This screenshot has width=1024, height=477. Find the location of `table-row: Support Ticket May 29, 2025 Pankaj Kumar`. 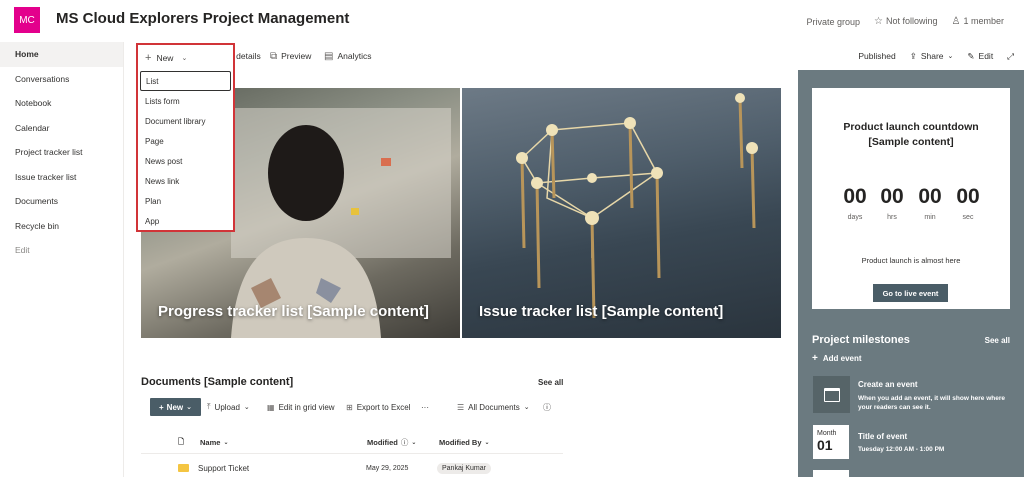

table-row: Support Ticket May 29, 2025 Pankaj Kumar is located at coordinates (352, 467).